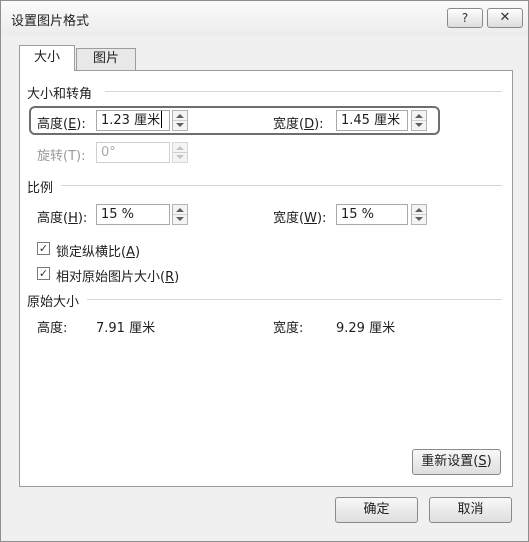 Image resolution: width=529 pixels, height=542 pixels. I want to click on section-scale: 比例, so click(40, 188).